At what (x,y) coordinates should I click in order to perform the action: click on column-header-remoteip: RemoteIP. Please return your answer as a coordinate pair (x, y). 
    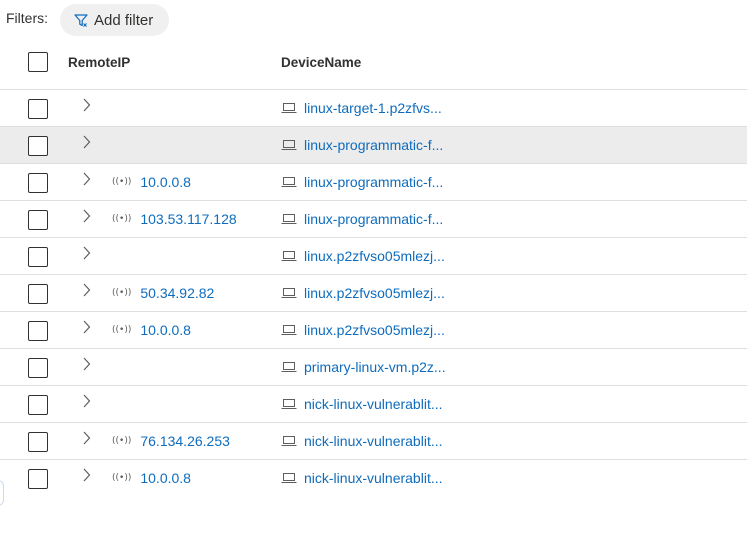
    Looking at the image, I should click on (99, 62).